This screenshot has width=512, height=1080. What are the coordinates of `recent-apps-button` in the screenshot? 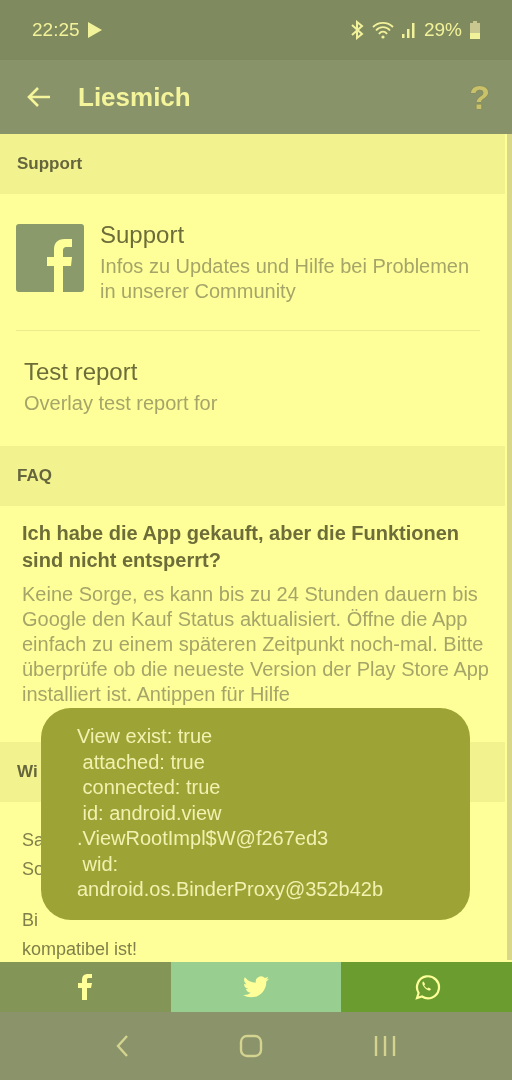 It's located at (385, 1046).